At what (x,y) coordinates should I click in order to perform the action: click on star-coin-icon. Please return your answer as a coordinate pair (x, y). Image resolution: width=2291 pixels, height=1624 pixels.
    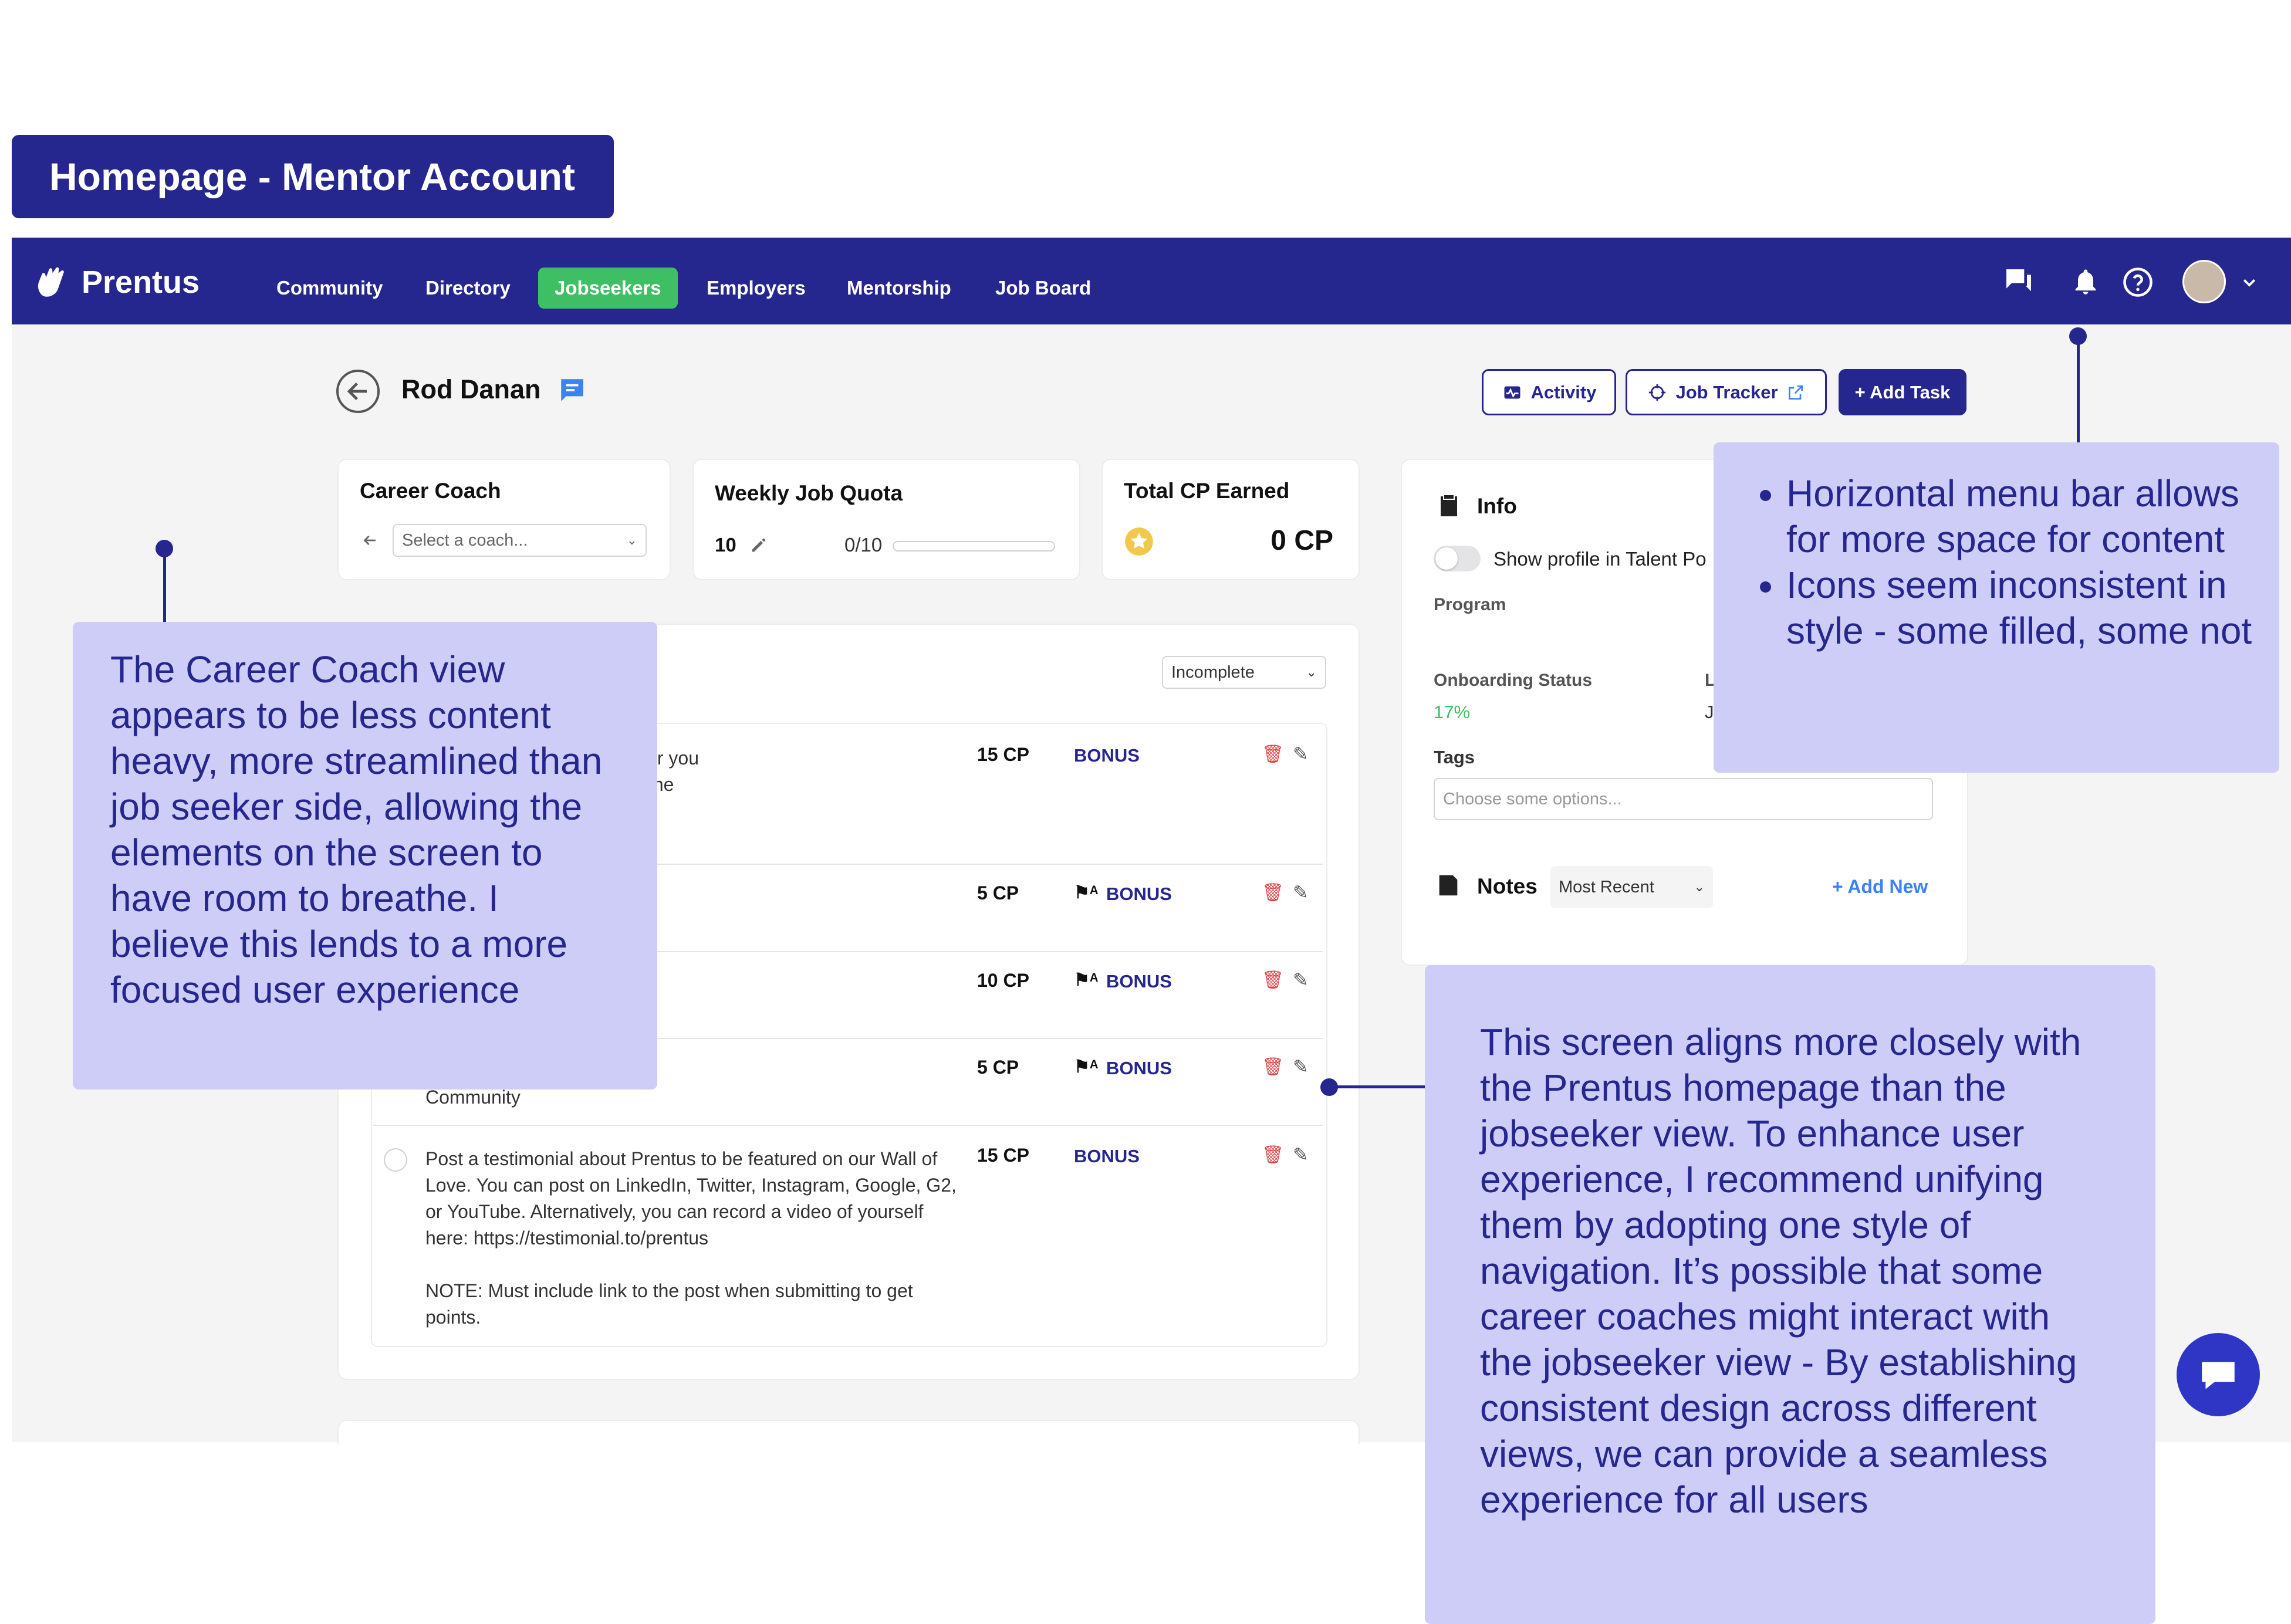
    Looking at the image, I should click on (1139, 541).